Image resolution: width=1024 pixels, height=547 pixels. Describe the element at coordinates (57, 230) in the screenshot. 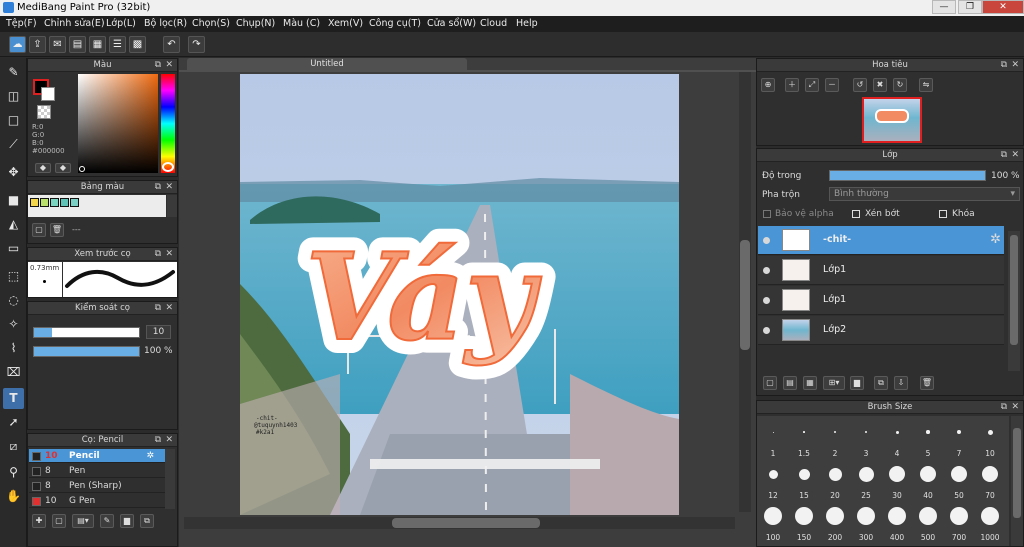

I see `delete-palette-icon: 🗑` at that location.